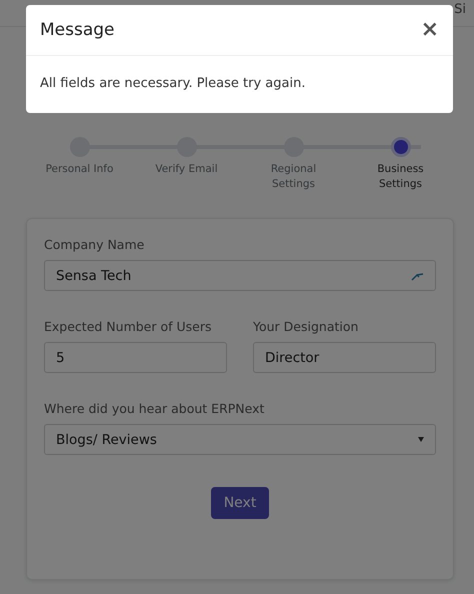 Image resolution: width=474 pixels, height=594 pixels. What do you see at coordinates (240, 275) in the screenshot?
I see `input-field: Sensa Tech` at bounding box center [240, 275].